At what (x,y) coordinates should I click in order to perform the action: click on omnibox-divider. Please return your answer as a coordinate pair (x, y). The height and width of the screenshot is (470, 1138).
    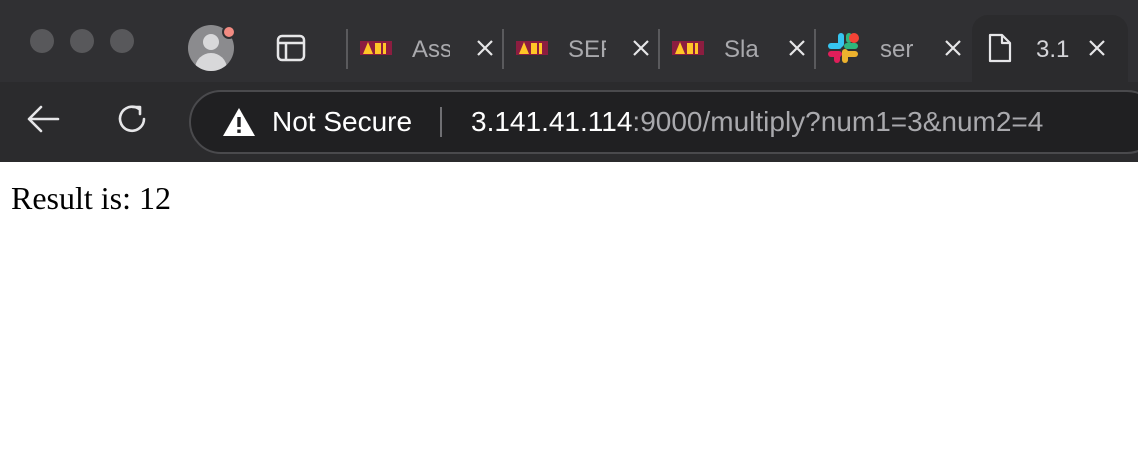
    Looking at the image, I should click on (441, 122).